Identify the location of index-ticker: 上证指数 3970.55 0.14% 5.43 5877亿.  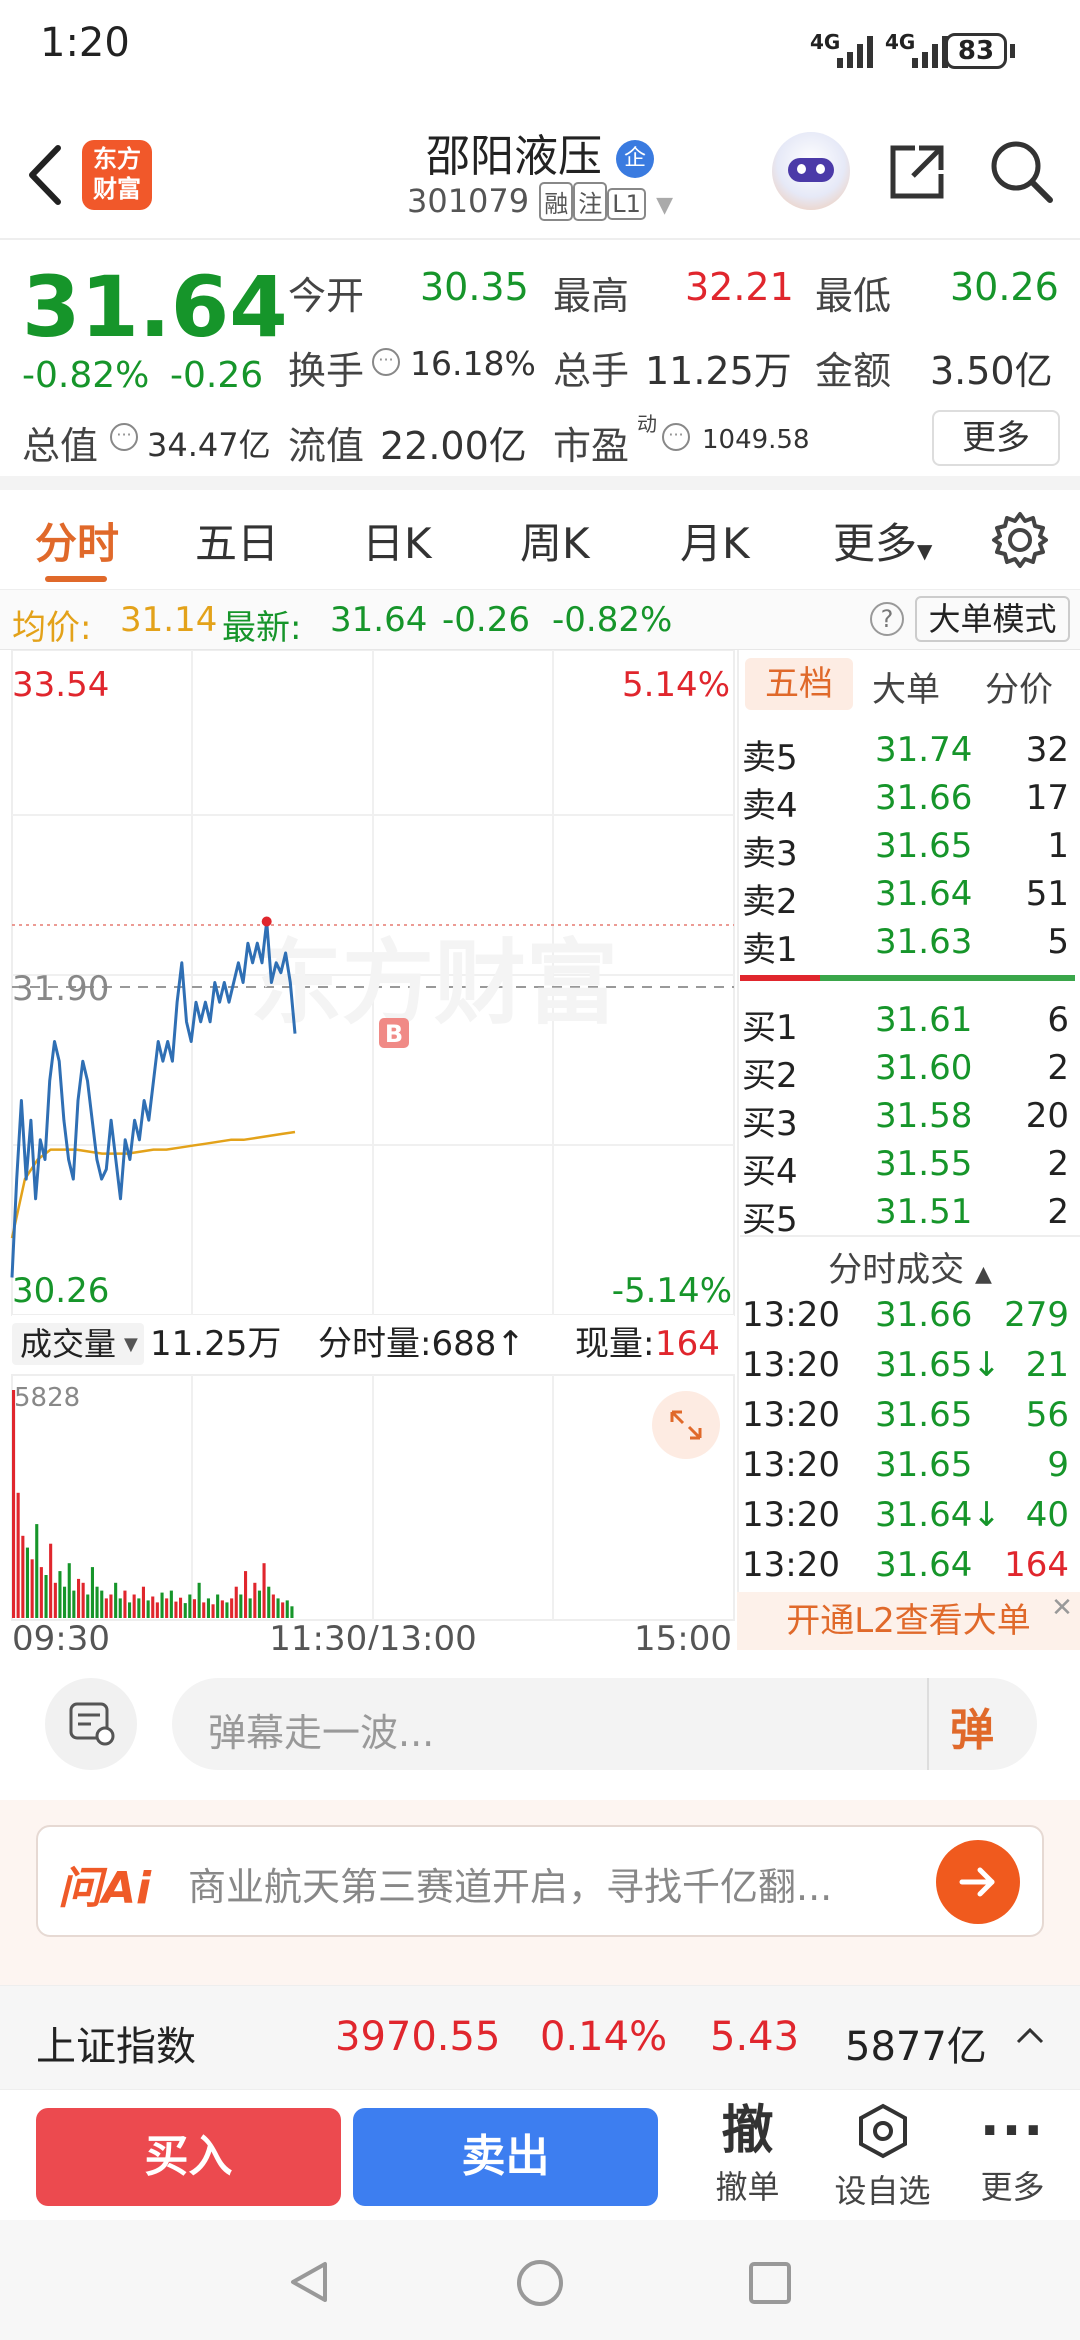
(540, 2037).